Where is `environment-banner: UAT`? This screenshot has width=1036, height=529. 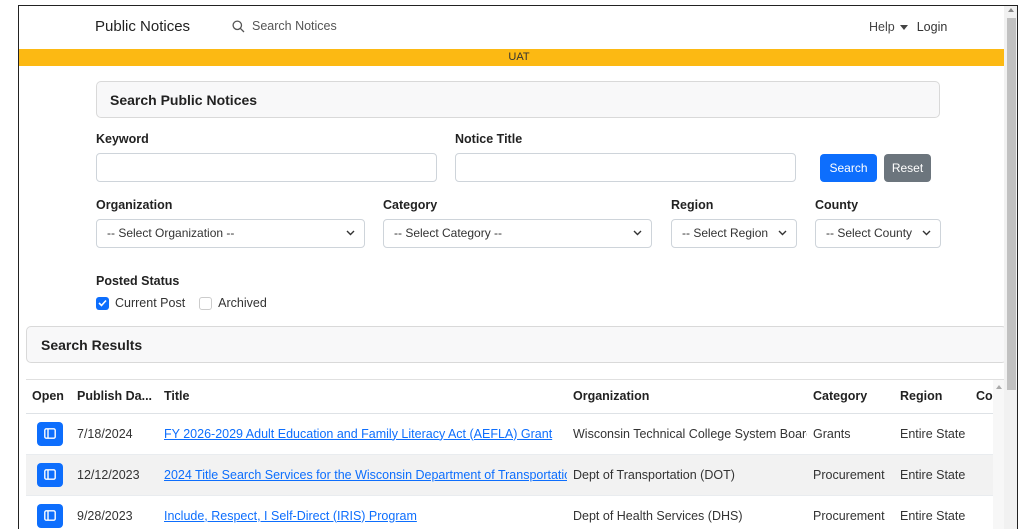
environment-banner: UAT is located at coordinates (518, 57).